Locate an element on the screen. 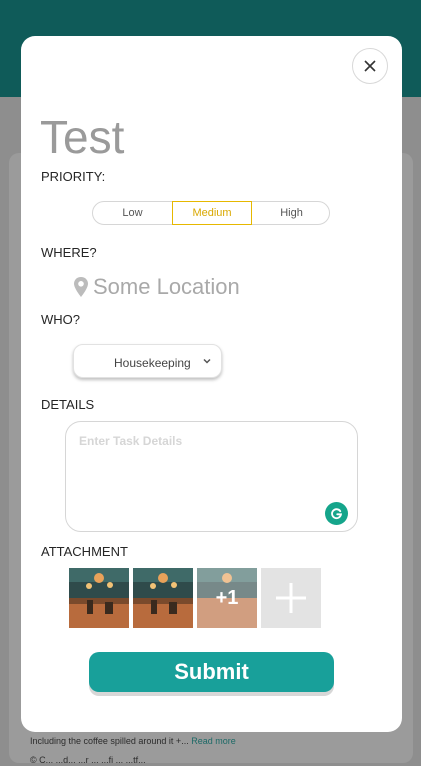  priority-selector: Low Medium High is located at coordinates (211, 213).